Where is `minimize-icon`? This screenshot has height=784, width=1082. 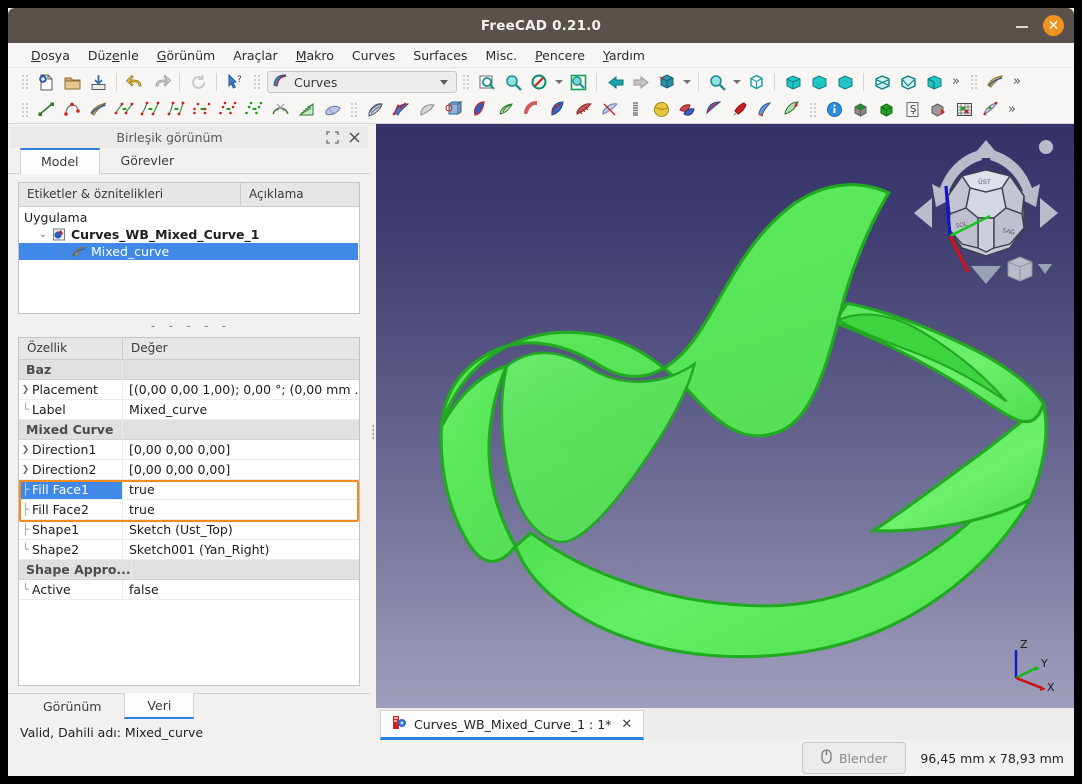 minimize-icon is located at coordinates (1022, 26).